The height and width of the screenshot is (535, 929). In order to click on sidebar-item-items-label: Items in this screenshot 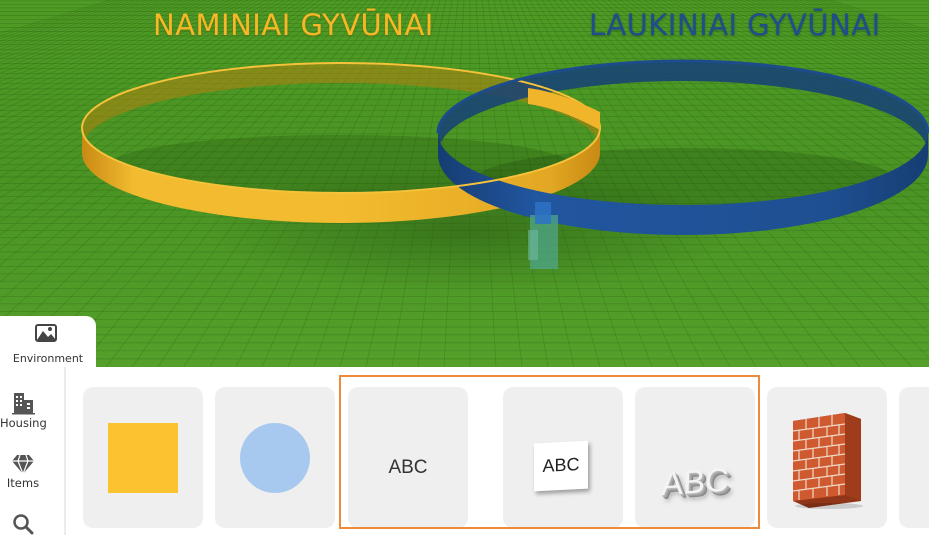, I will do `click(23, 483)`.